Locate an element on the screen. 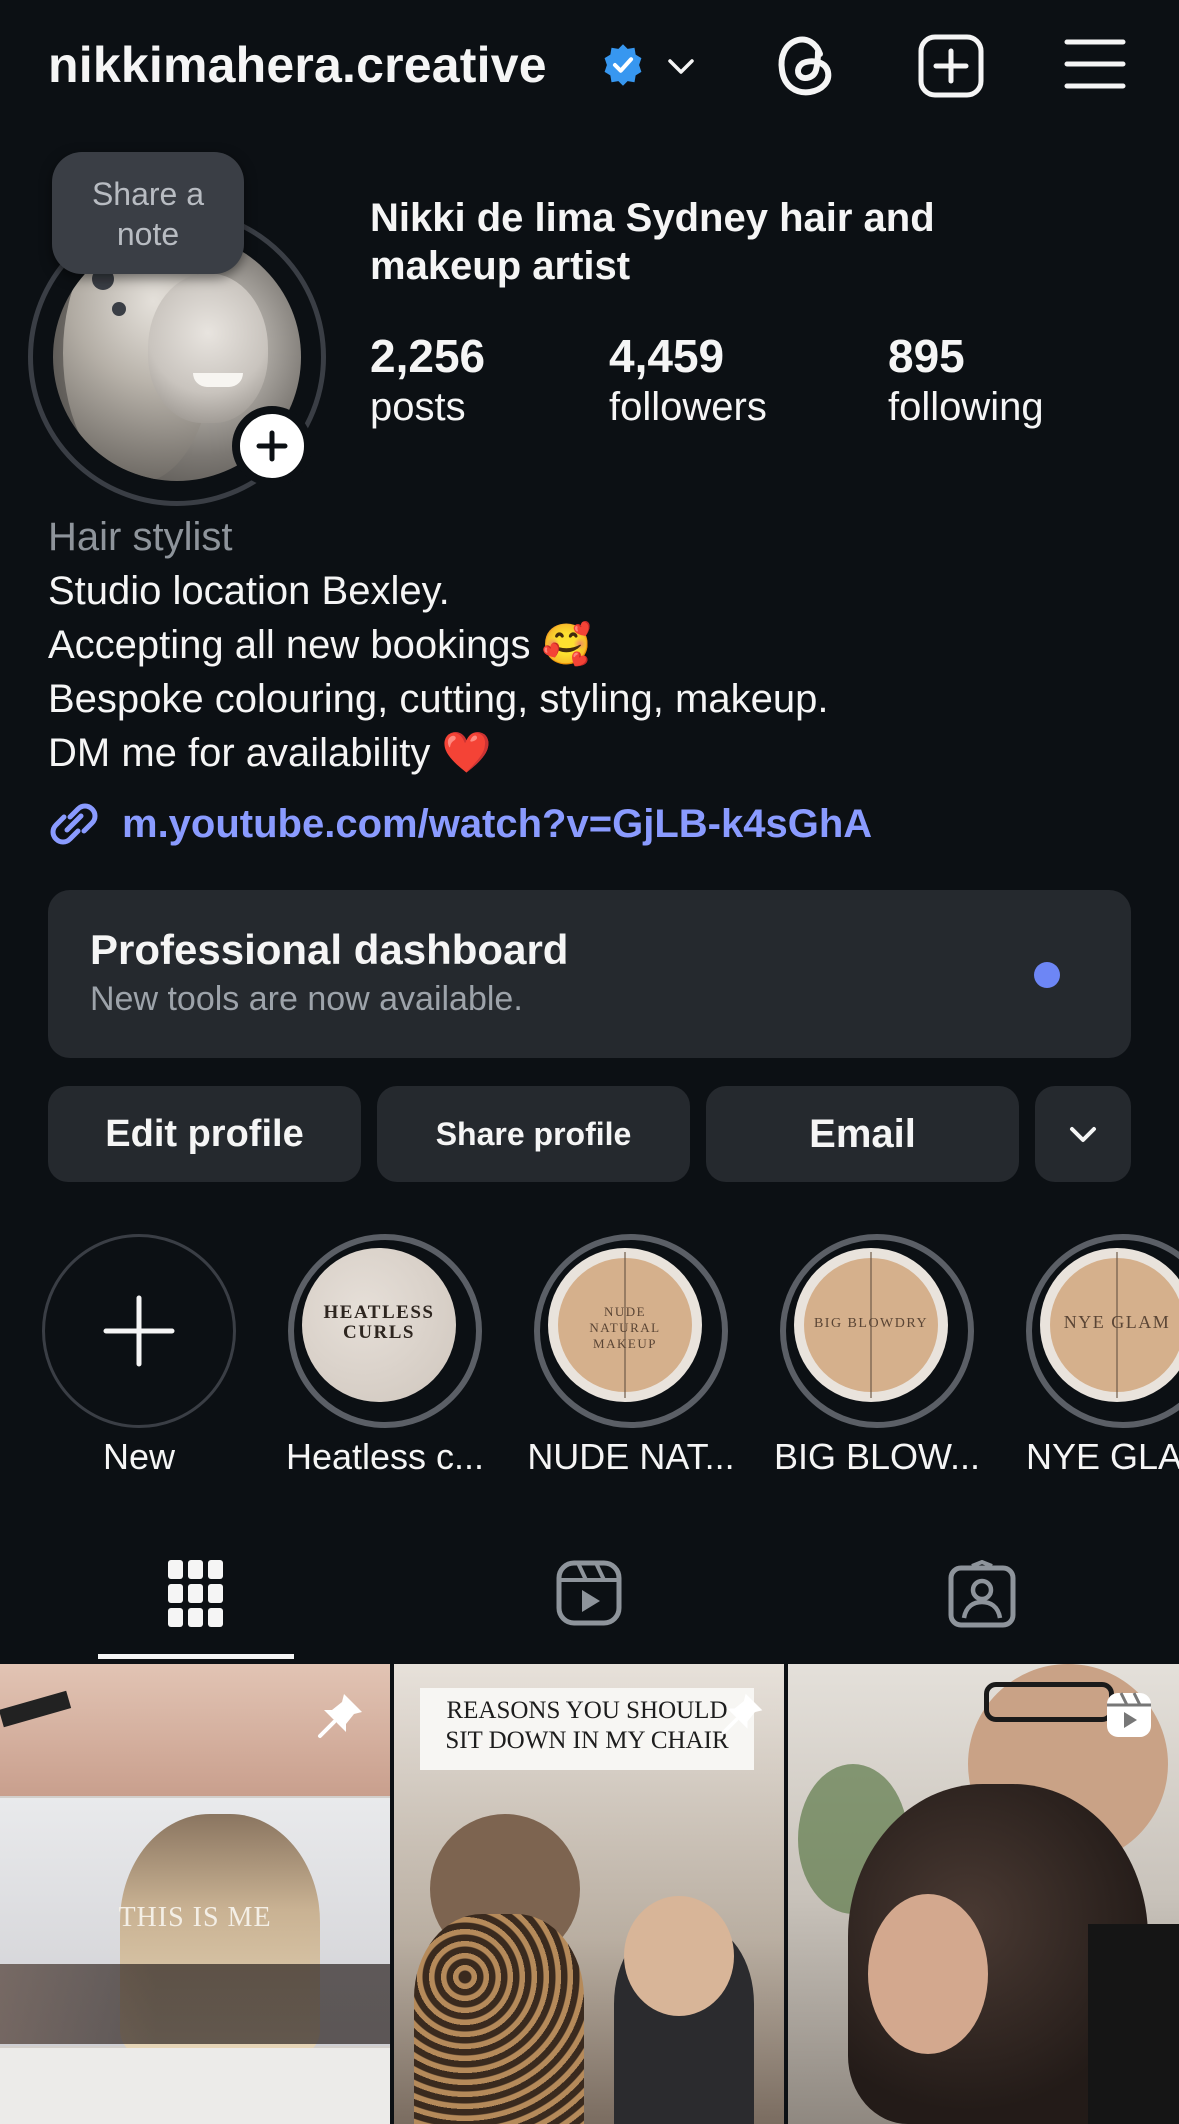  bio-line: Studio location Bexley. is located at coordinates (249, 591).